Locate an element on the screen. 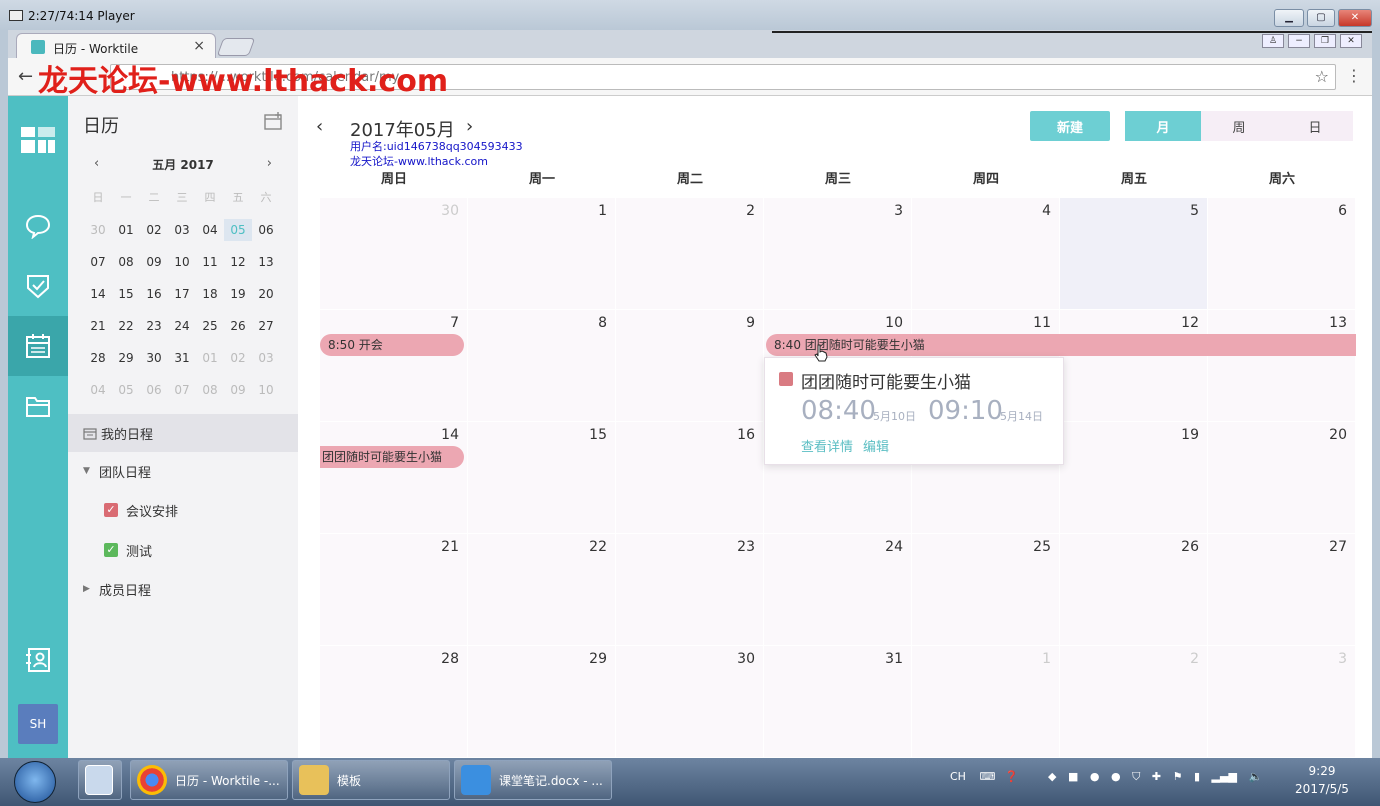 The height and width of the screenshot is (806, 1380). day-cell: 19 is located at coordinates (1134, 478).